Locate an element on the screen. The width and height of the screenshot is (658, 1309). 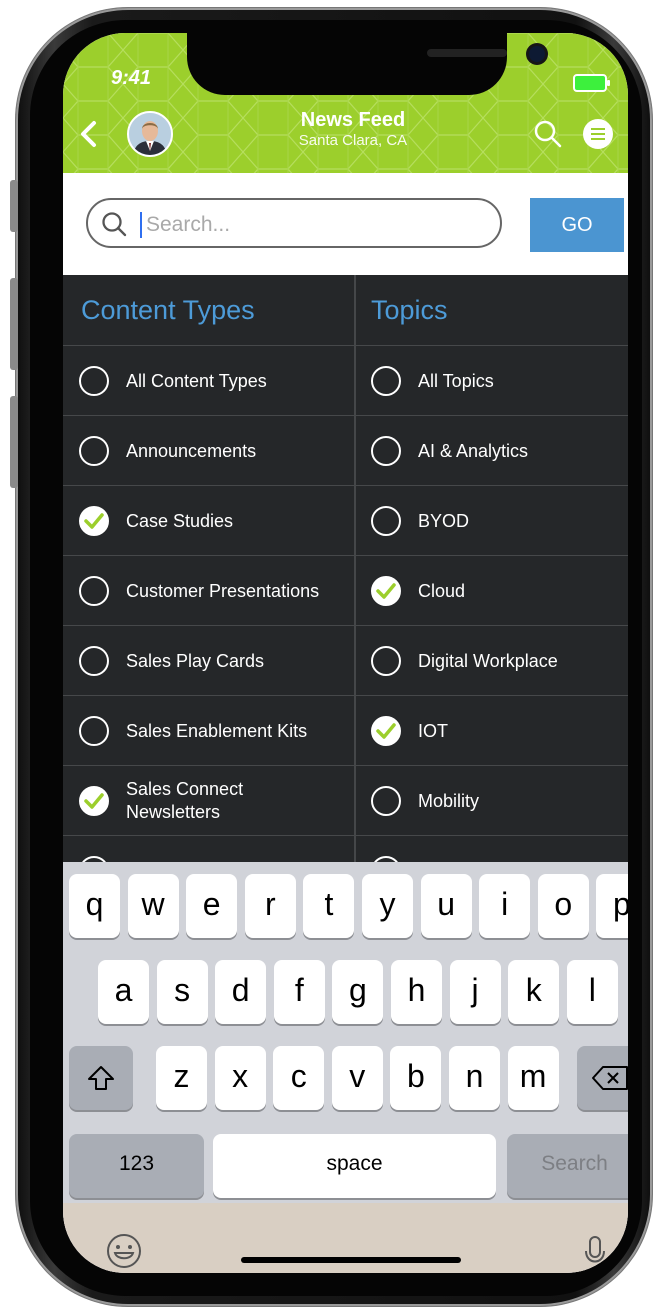
filter-row: Sales Play Cards Digital Workplace is located at coordinates (345, 660).